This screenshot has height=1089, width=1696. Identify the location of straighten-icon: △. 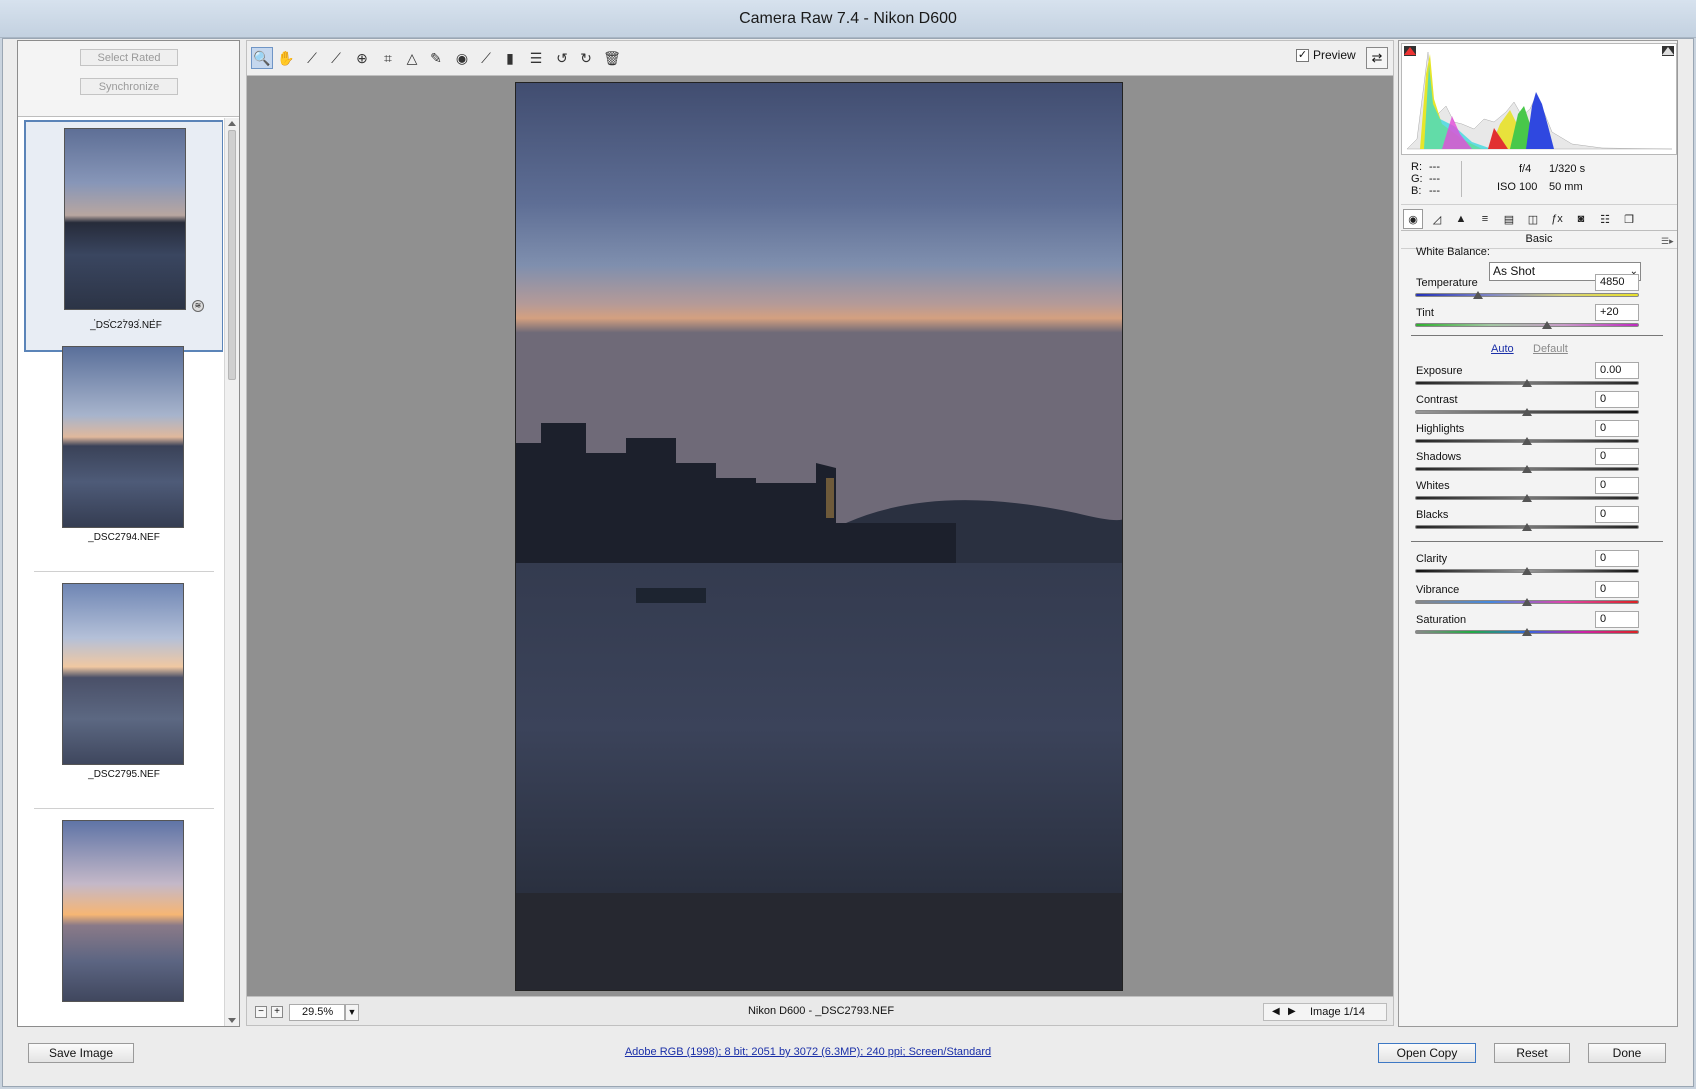
(412, 58).